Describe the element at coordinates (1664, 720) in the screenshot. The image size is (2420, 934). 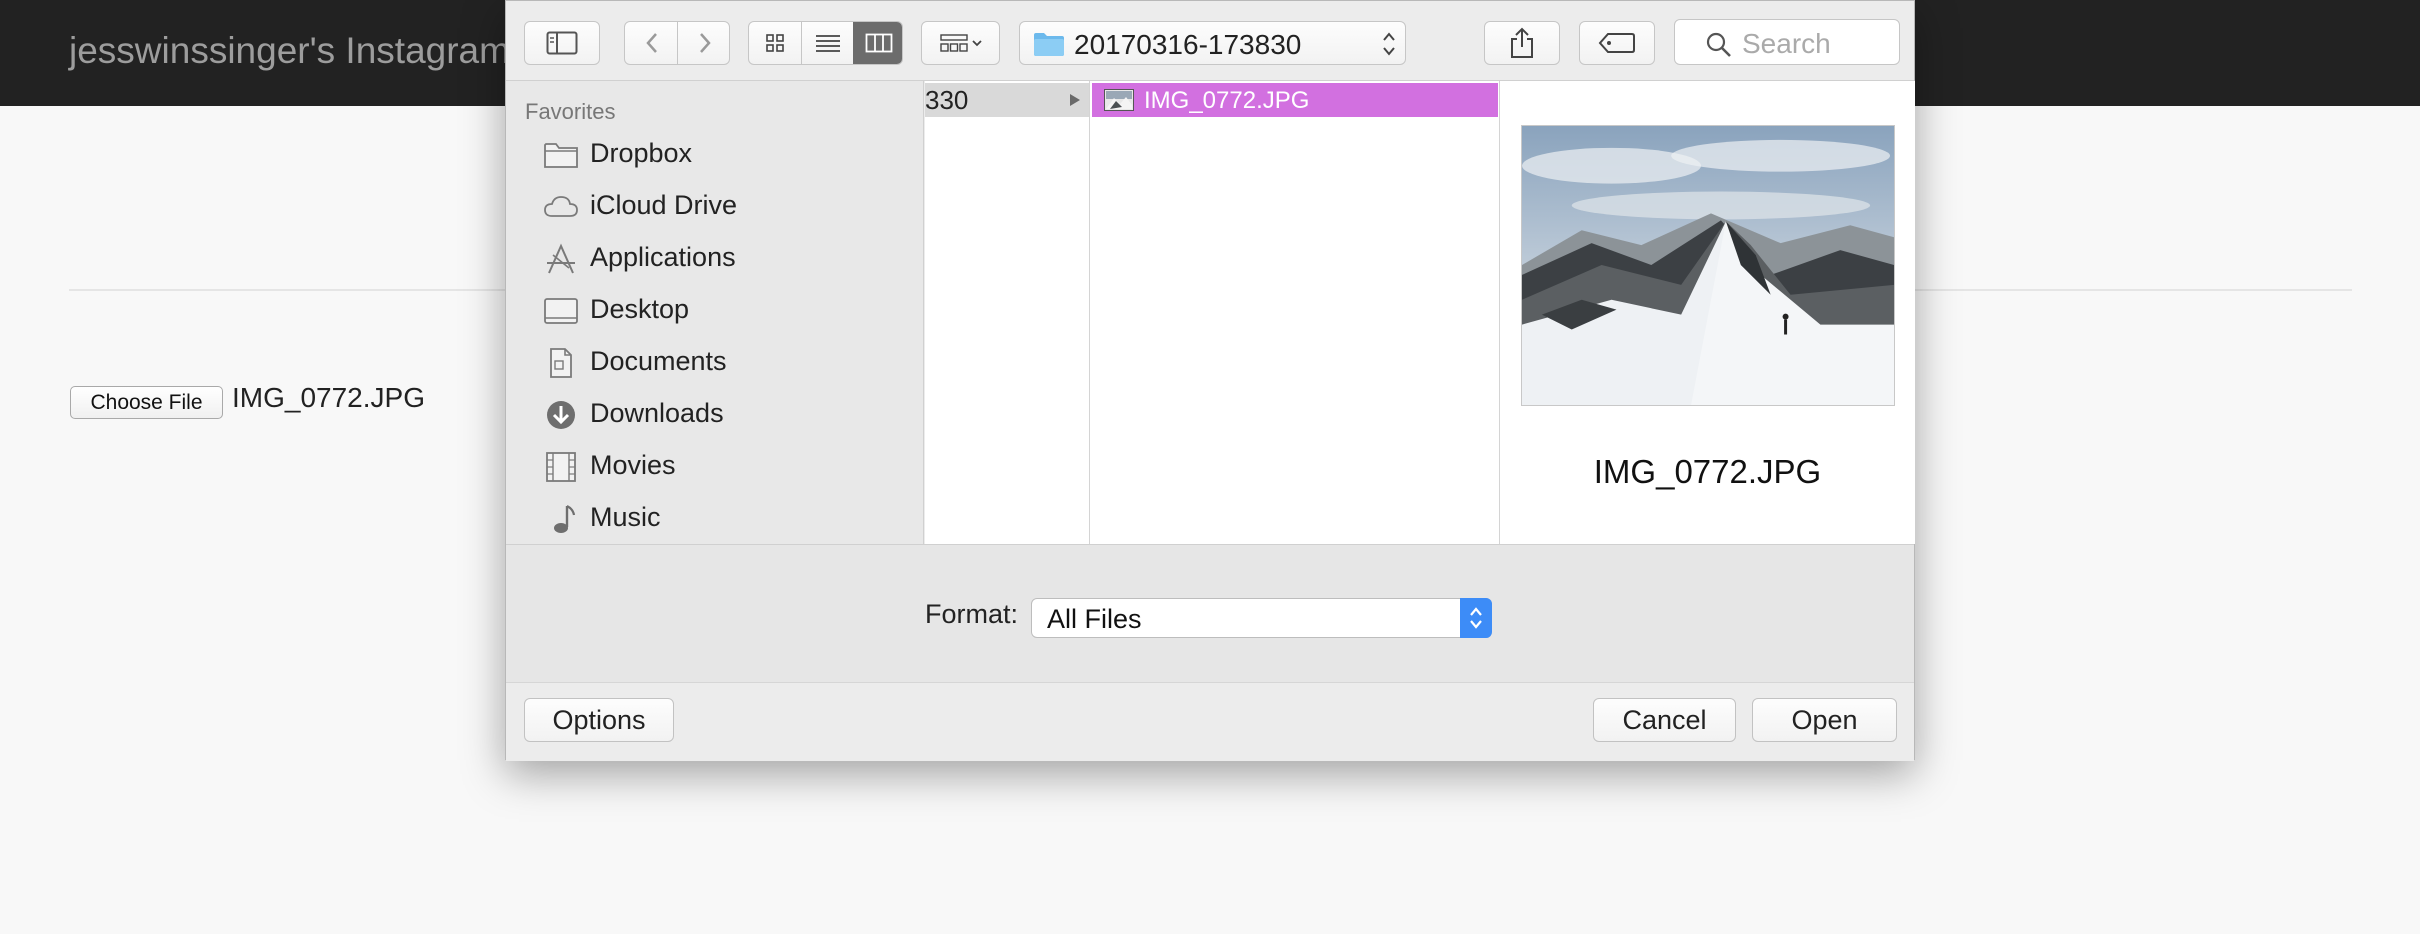
I see `cancel-button: Cancel` at that location.